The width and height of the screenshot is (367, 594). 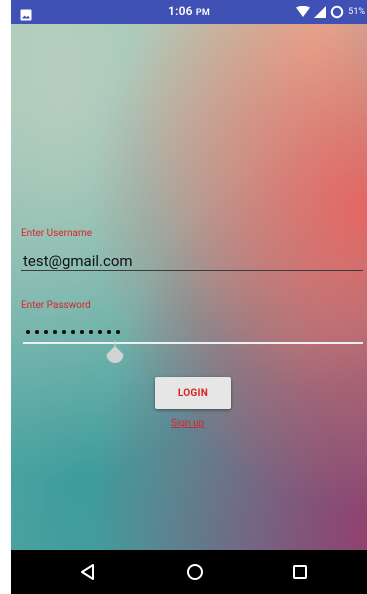 I want to click on password-underline-focused, so click(x=193, y=343).